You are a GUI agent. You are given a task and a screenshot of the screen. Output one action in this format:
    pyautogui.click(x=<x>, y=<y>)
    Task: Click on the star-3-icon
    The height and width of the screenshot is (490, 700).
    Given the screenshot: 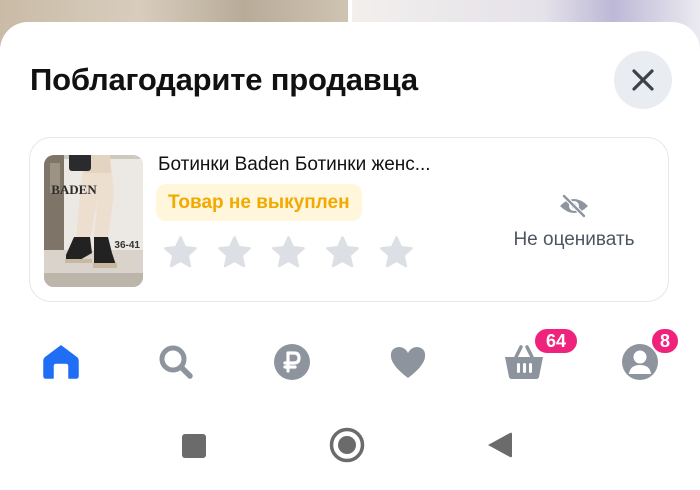 What is the action you would take?
    pyautogui.click(x=288, y=252)
    